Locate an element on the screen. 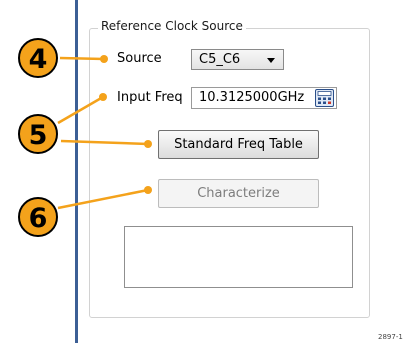 The image size is (406, 343). callout-6-dot is located at coordinates (148, 190).